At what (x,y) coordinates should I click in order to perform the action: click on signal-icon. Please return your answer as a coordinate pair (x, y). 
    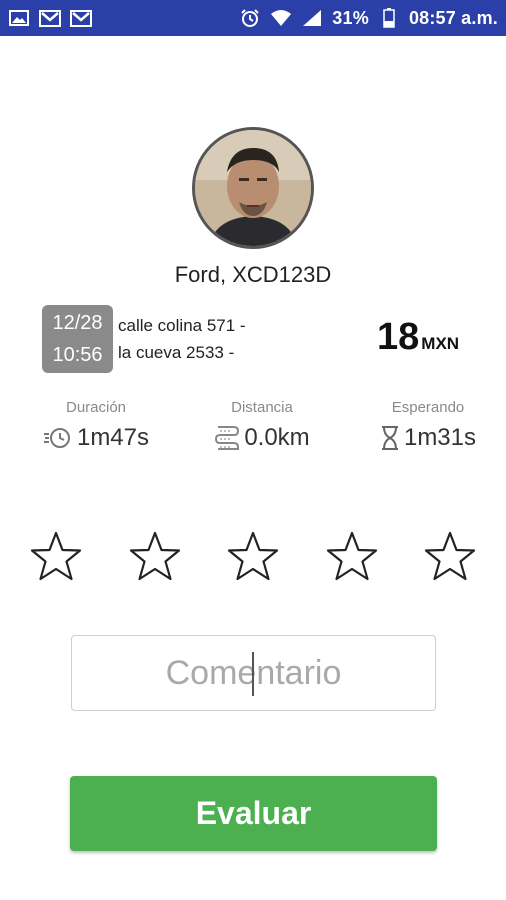
    Looking at the image, I should click on (312, 18).